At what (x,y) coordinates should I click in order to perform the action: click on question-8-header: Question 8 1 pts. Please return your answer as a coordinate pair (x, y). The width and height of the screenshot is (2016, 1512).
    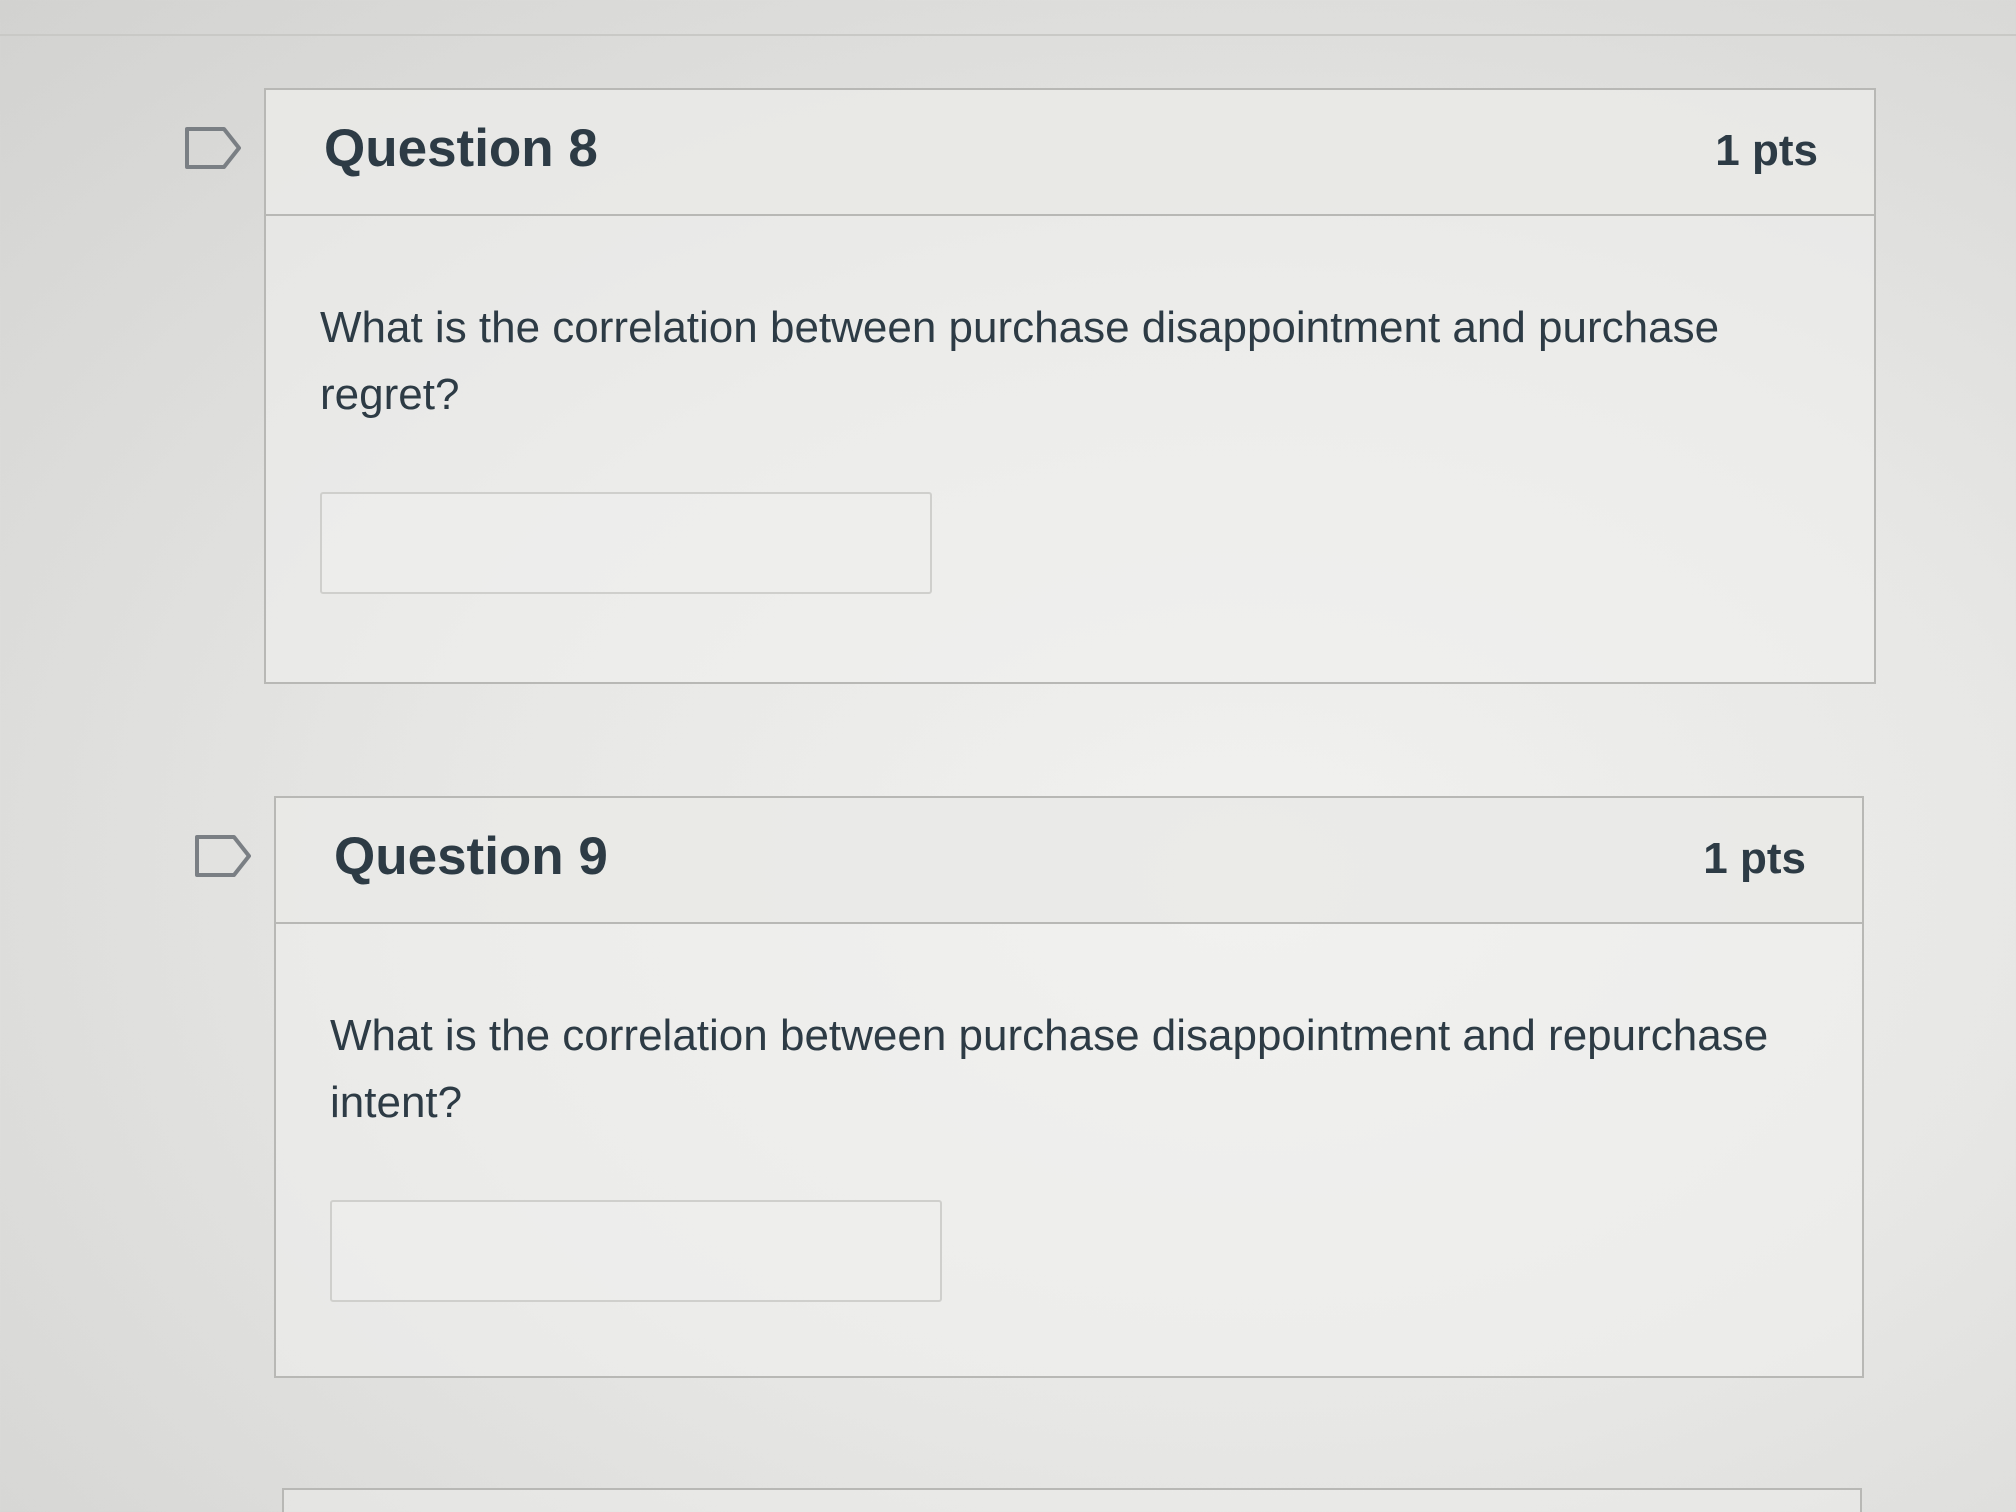
    Looking at the image, I should click on (1070, 153).